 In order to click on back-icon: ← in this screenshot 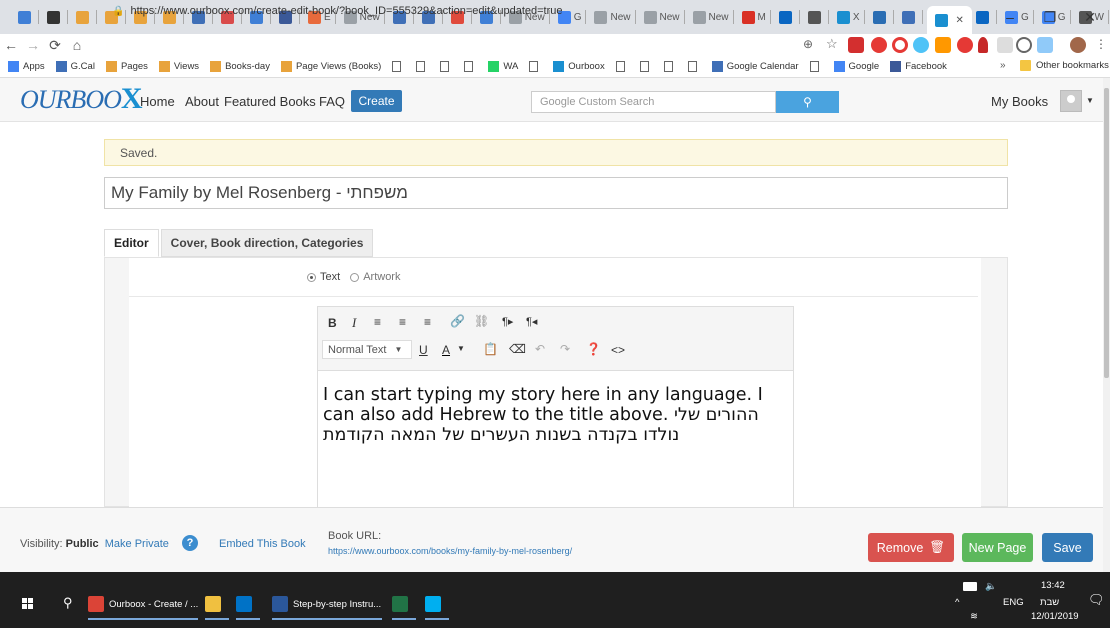, I will do `click(11, 45)`.